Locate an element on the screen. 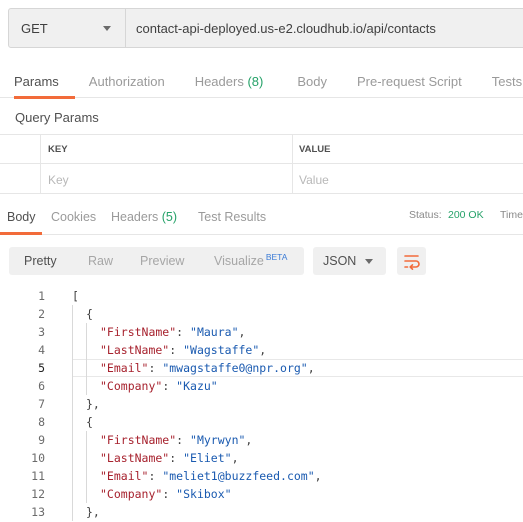 The height and width of the screenshot is (522, 523). code-text: "Company": "Skibox" is located at coordinates (166, 494).